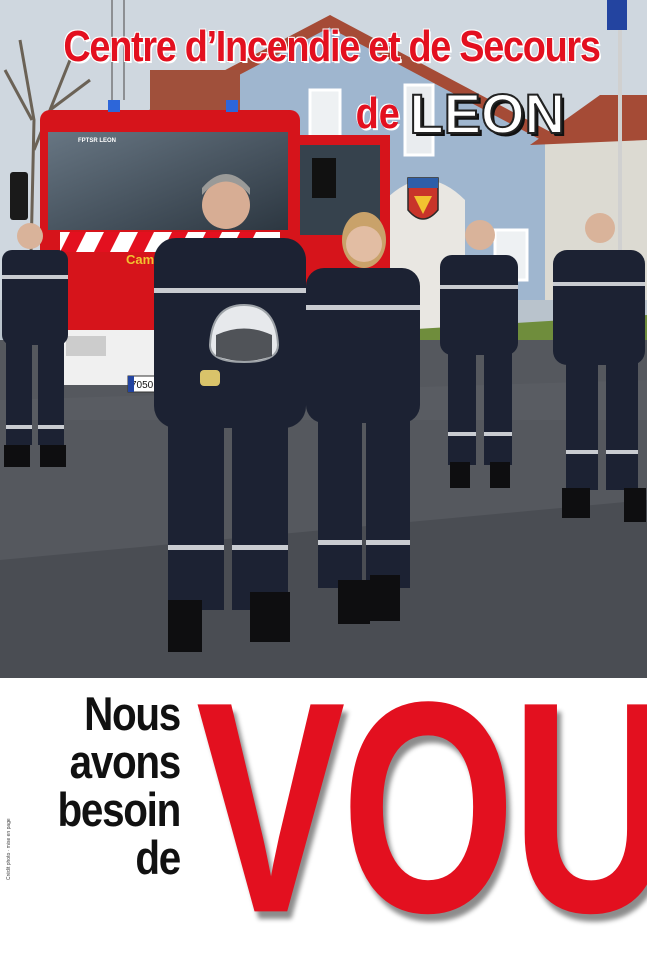 The width and height of the screenshot is (647, 959). I want to click on slogan-line-1: Nous, so click(132, 713).